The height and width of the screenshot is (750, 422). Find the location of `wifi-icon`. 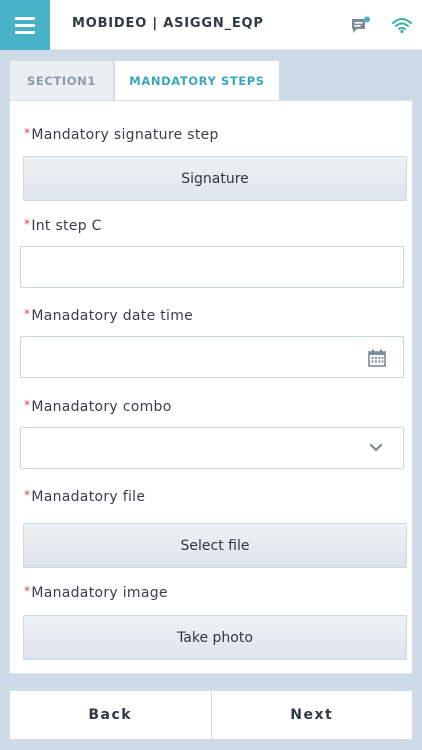

wifi-icon is located at coordinates (402, 26).